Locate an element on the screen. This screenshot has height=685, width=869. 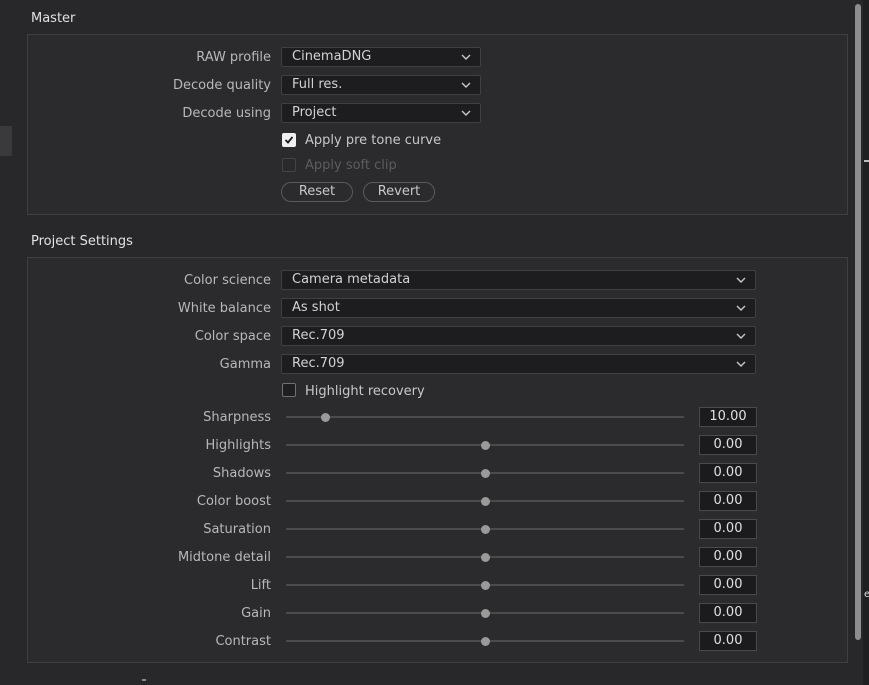
decode-using-value: Project is located at coordinates (314, 112).